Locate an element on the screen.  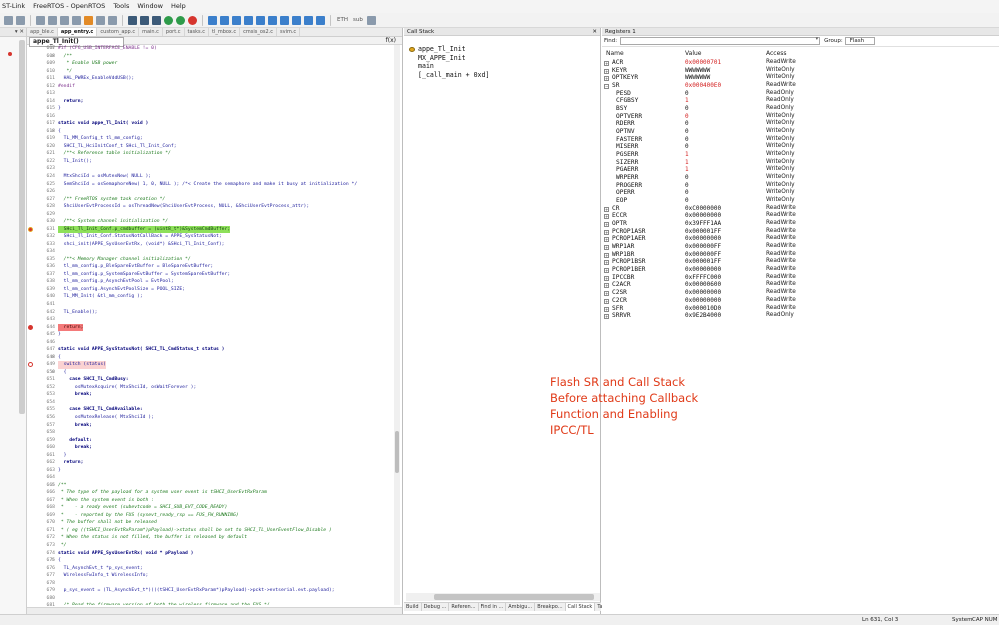
editor-tab: tasks.c is located at coordinates (197, 32).